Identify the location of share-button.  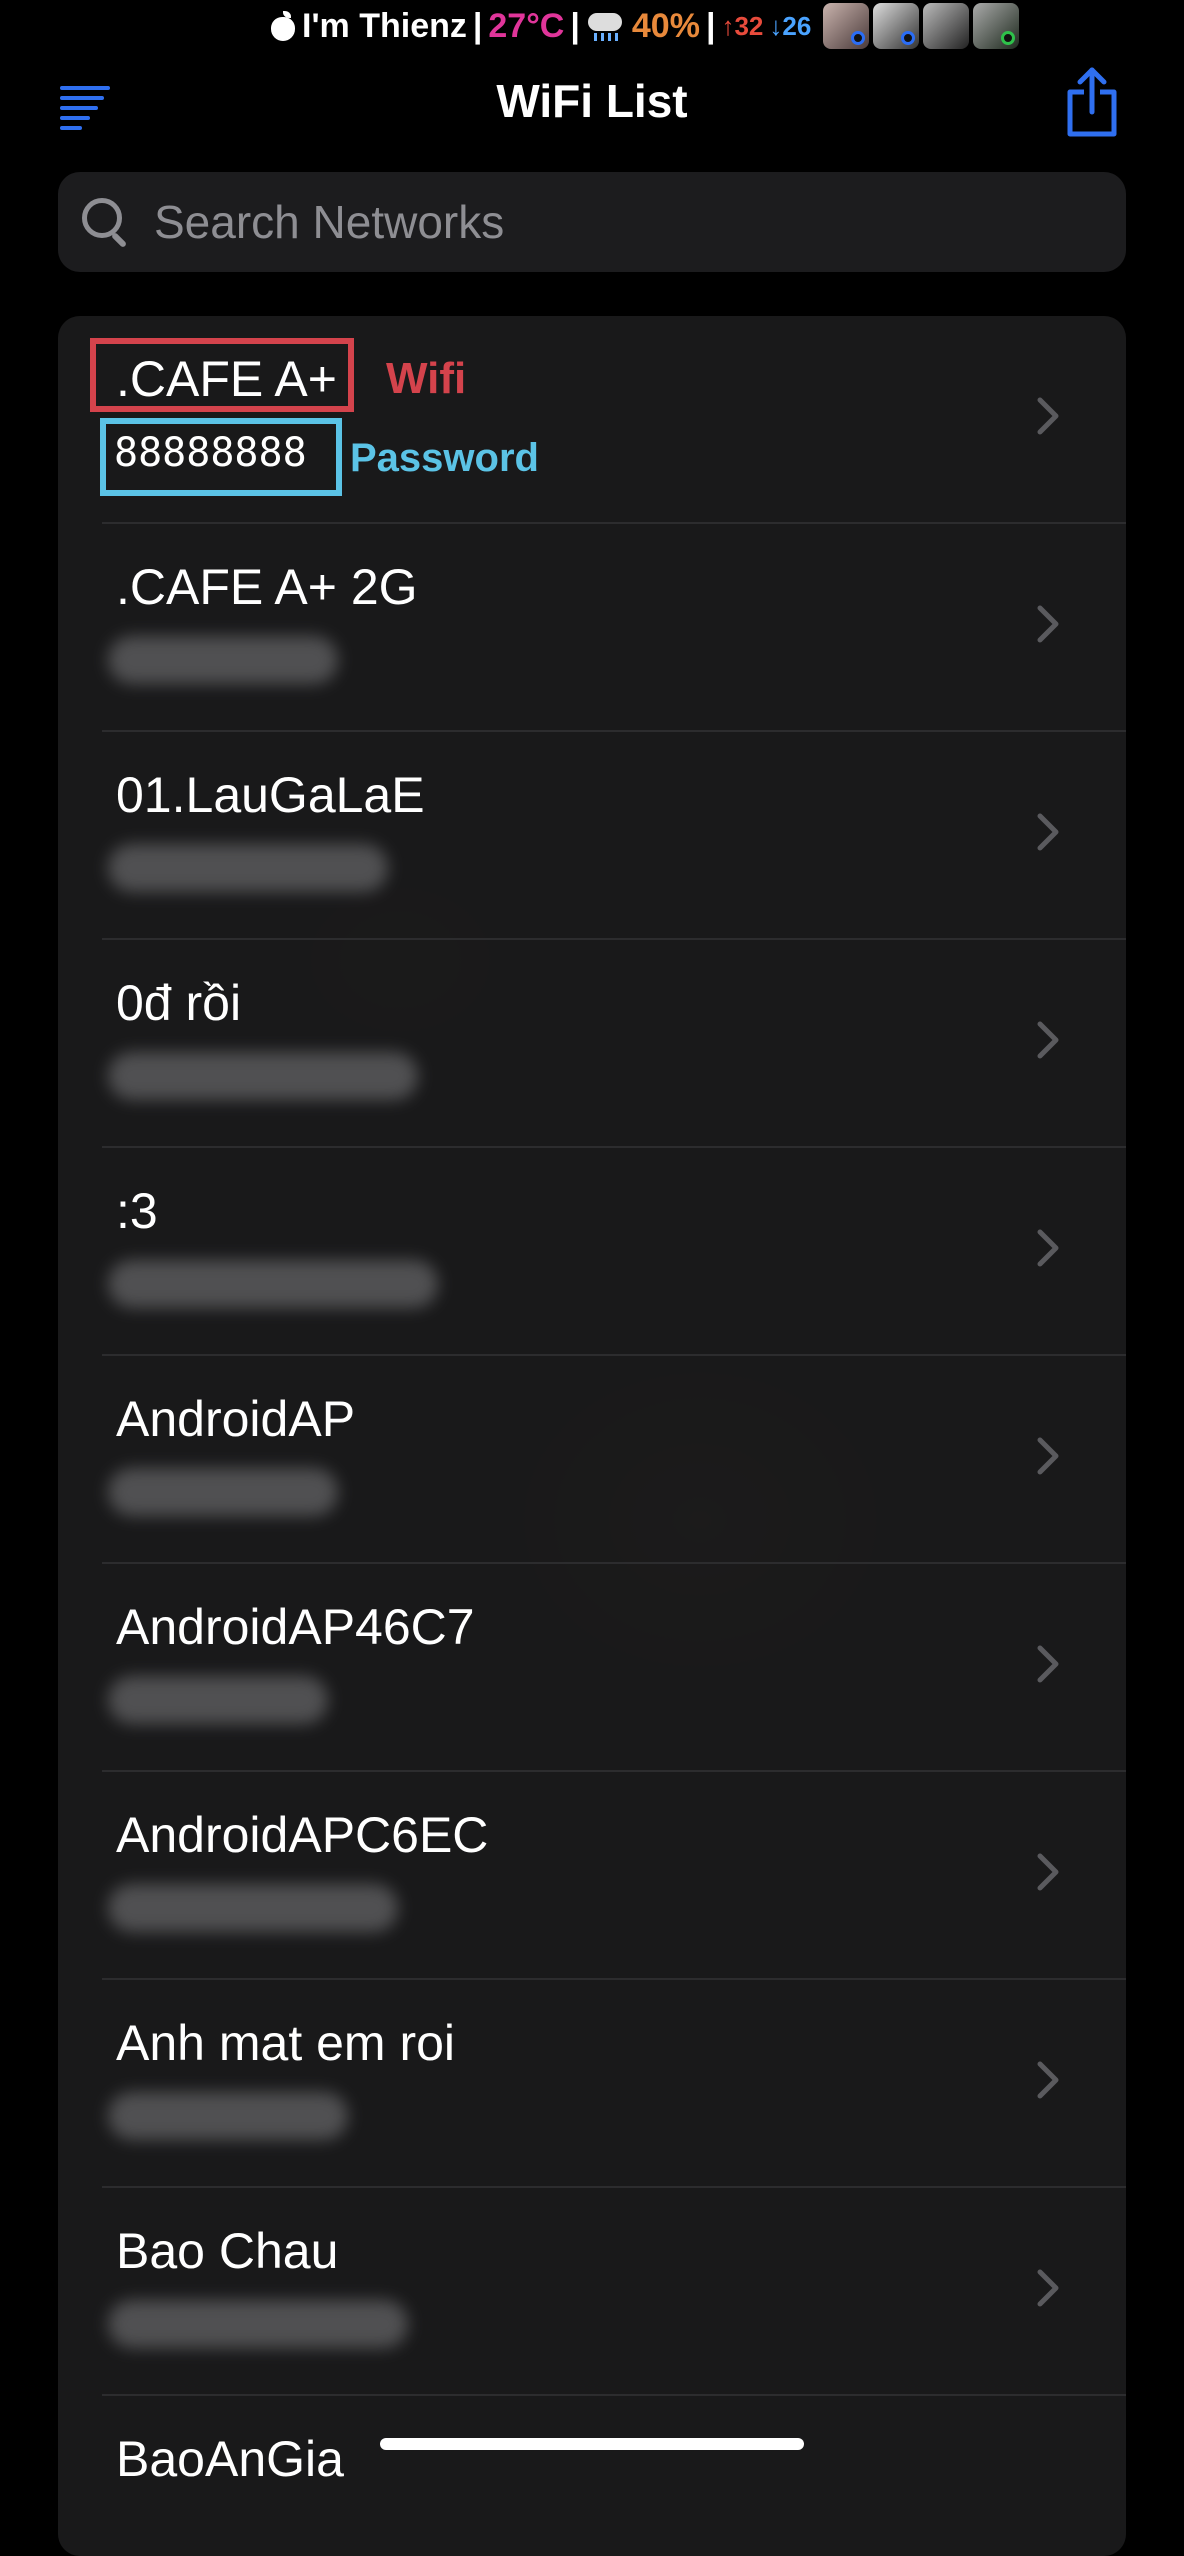
(1092, 102).